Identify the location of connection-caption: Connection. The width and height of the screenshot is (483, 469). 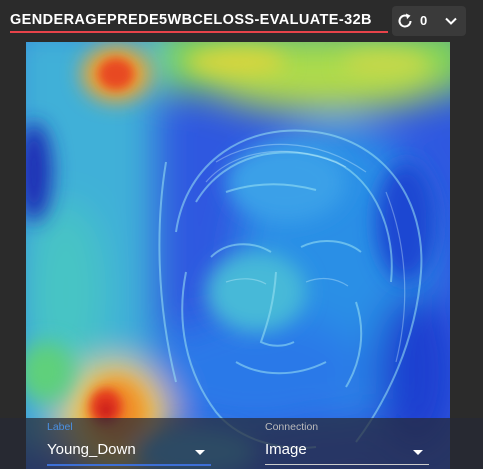
(292, 427).